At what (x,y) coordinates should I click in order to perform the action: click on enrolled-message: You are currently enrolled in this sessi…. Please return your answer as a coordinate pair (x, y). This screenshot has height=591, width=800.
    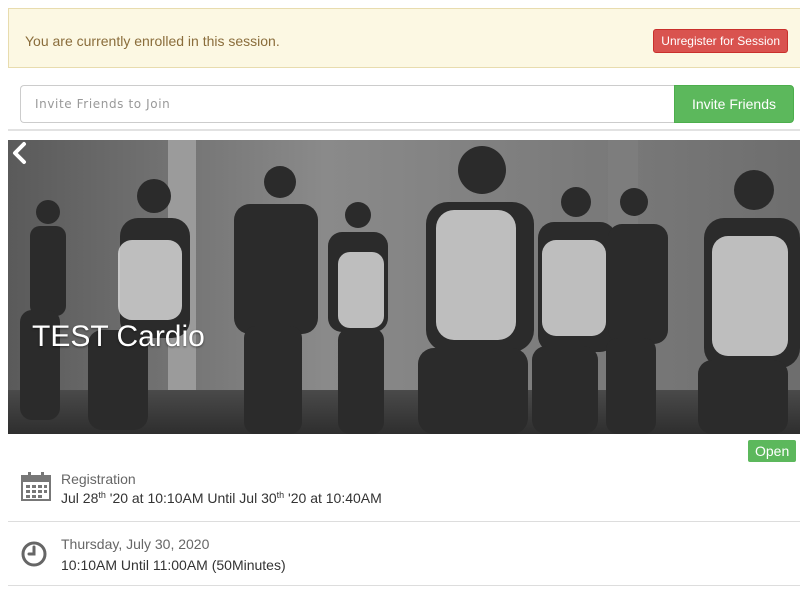
    Looking at the image, I should click on (152, 41).